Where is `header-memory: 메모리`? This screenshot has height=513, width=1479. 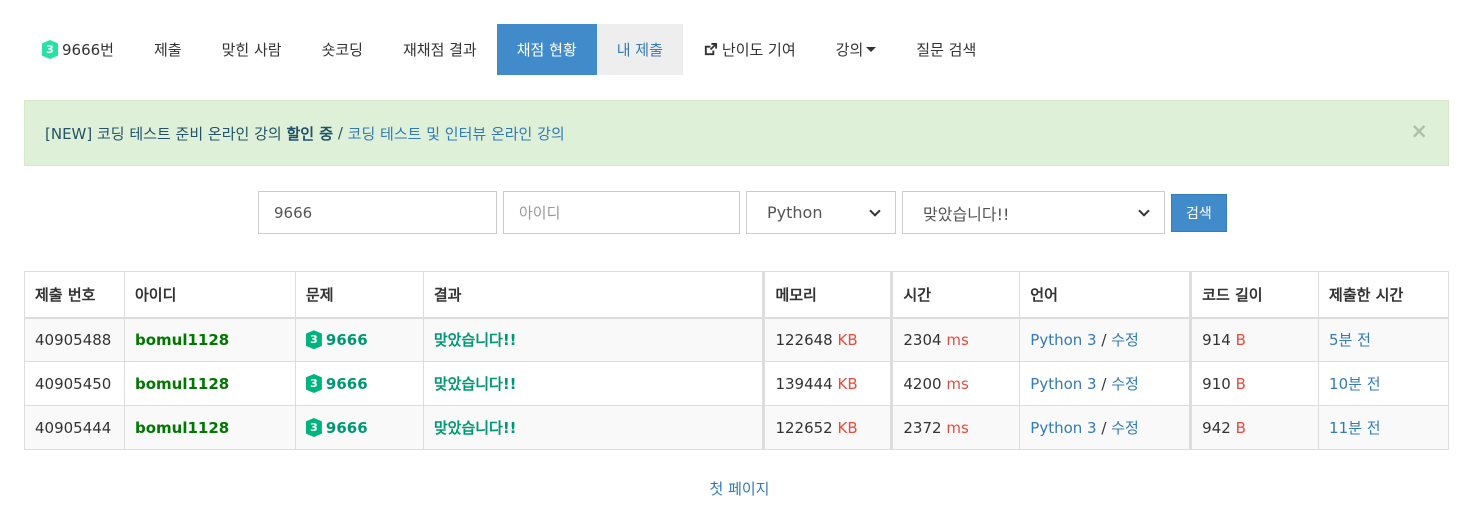 header-memory: 메모리 is located at coordinates (827, 295).